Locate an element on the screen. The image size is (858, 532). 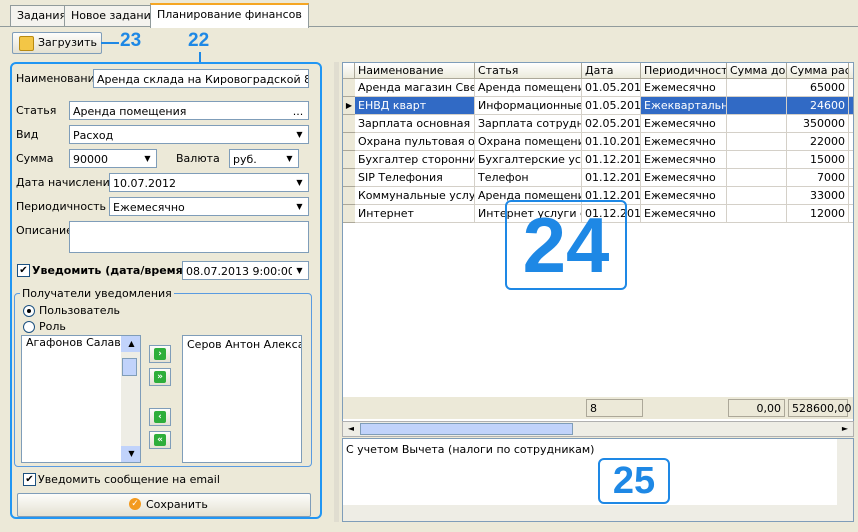
period-select: Ежемесячно ▼ is located at coordinates (209, 206).